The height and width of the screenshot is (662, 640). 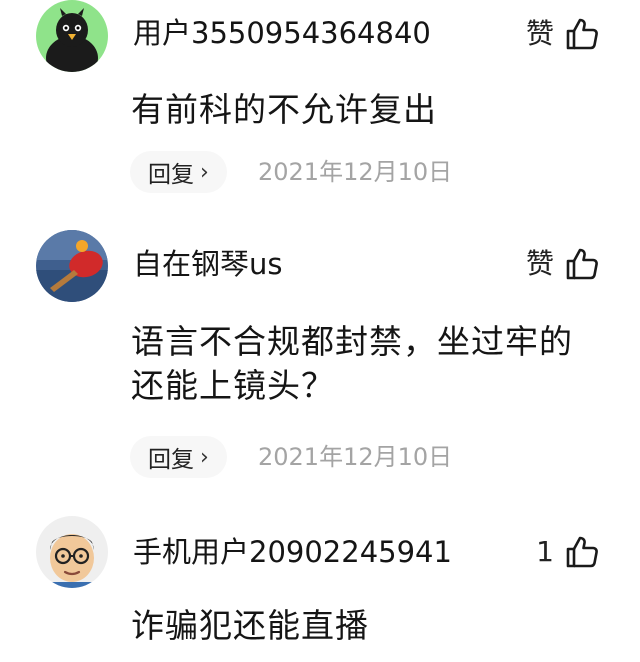 What do you see at coordinates (352, 363) in the screenshot?
I see `comment-text: 语言不合规都封禁，坐过牢的还能上镜头？` at bounding box center [352, 363].